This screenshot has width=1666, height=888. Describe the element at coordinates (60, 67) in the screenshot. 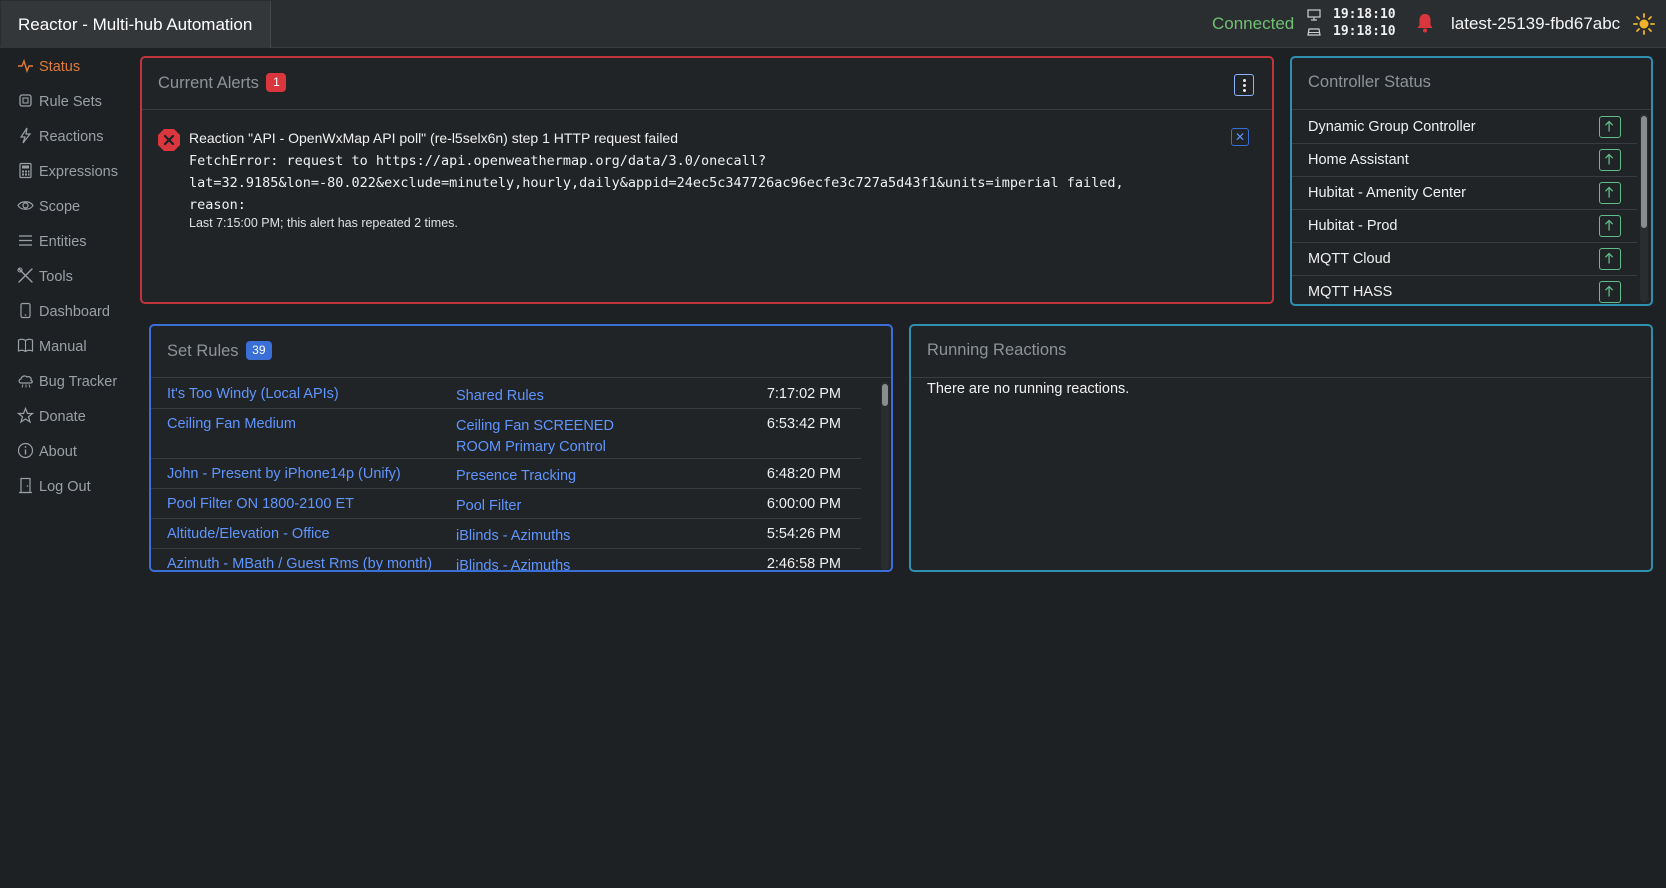

I see `sidebar-item-label: Status` at that location.